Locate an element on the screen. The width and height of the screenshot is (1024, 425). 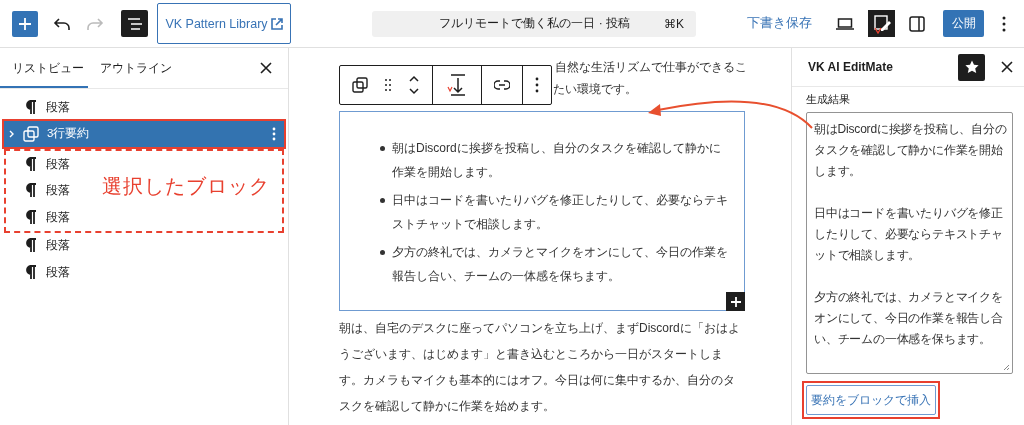
laptop-icon is located at coordinates (845, 23).